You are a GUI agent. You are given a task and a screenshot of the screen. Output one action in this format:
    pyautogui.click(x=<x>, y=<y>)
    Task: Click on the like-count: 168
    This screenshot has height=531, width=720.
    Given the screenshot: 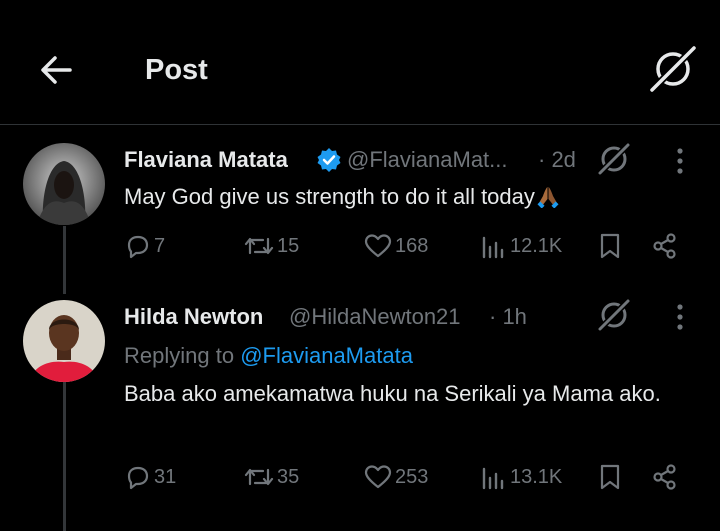 What is the action you would take?
    pyautogui.click(x=412, y=245)
    